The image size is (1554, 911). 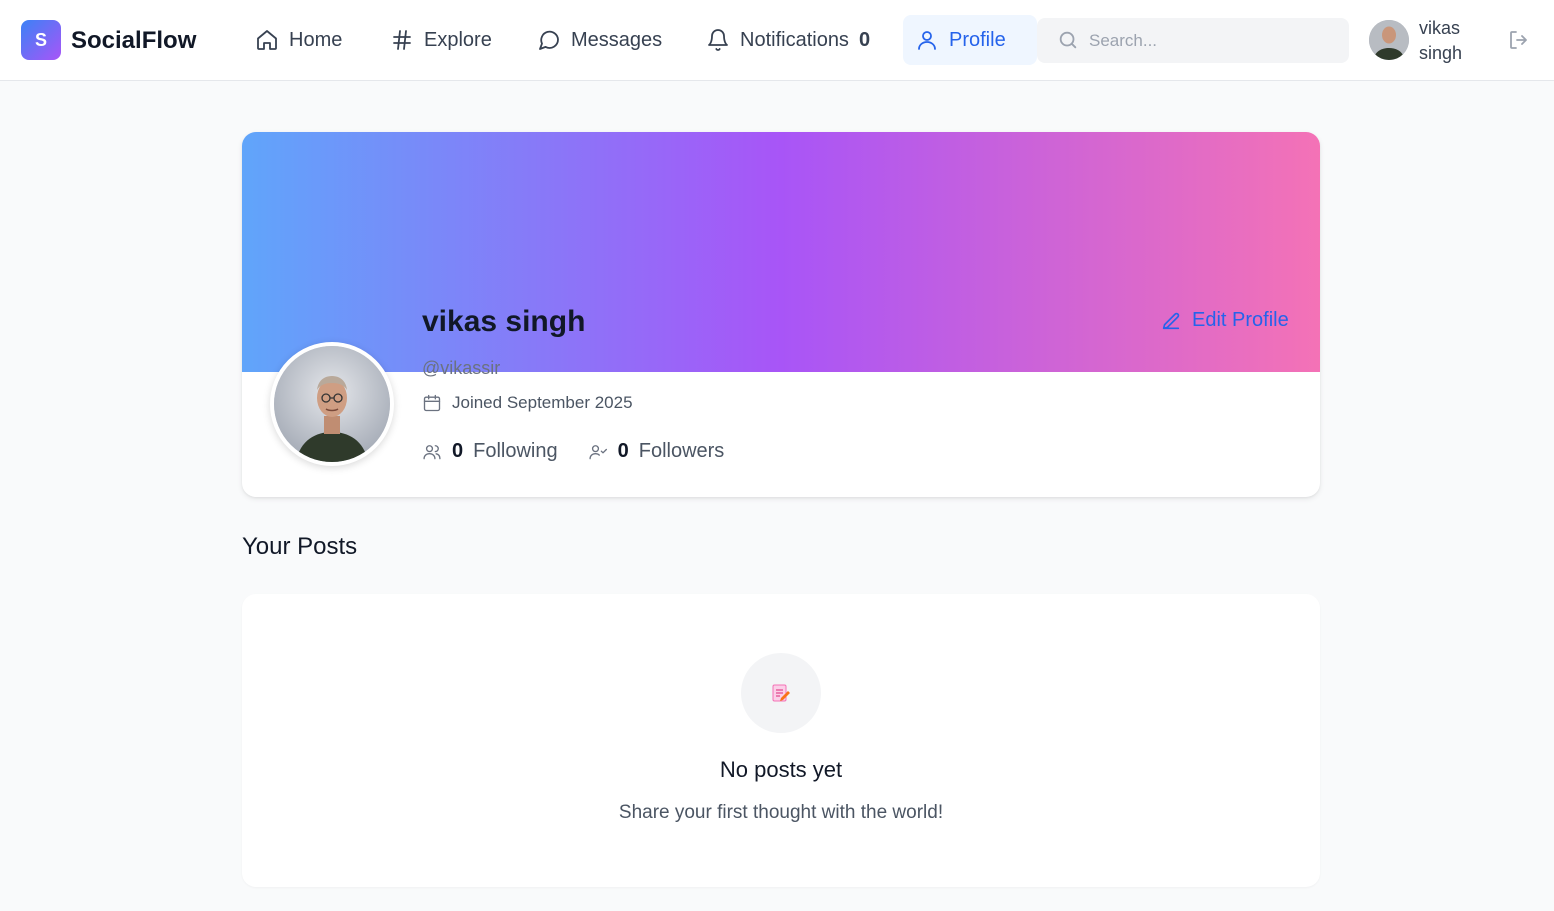 I want to click on nav-messages: Messages, so click(x=599, y=40).